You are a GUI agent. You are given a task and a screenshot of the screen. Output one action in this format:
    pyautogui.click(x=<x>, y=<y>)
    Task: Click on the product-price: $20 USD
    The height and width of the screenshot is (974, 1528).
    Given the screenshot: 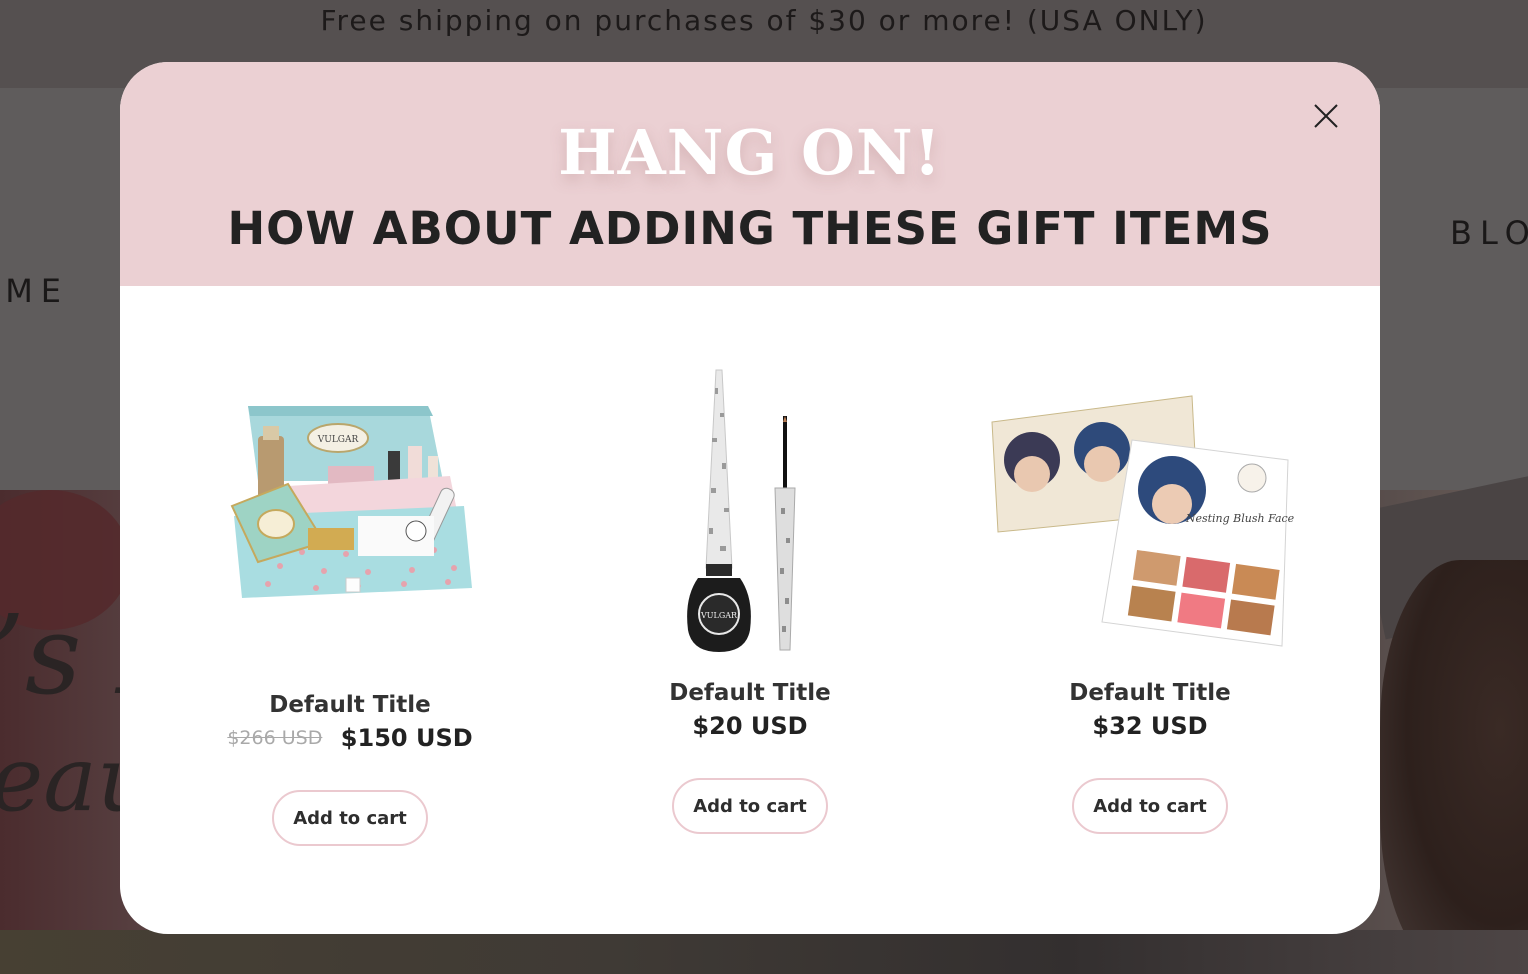 What is the action you would take?
    pyautogui.click(x=750, y=726)
    